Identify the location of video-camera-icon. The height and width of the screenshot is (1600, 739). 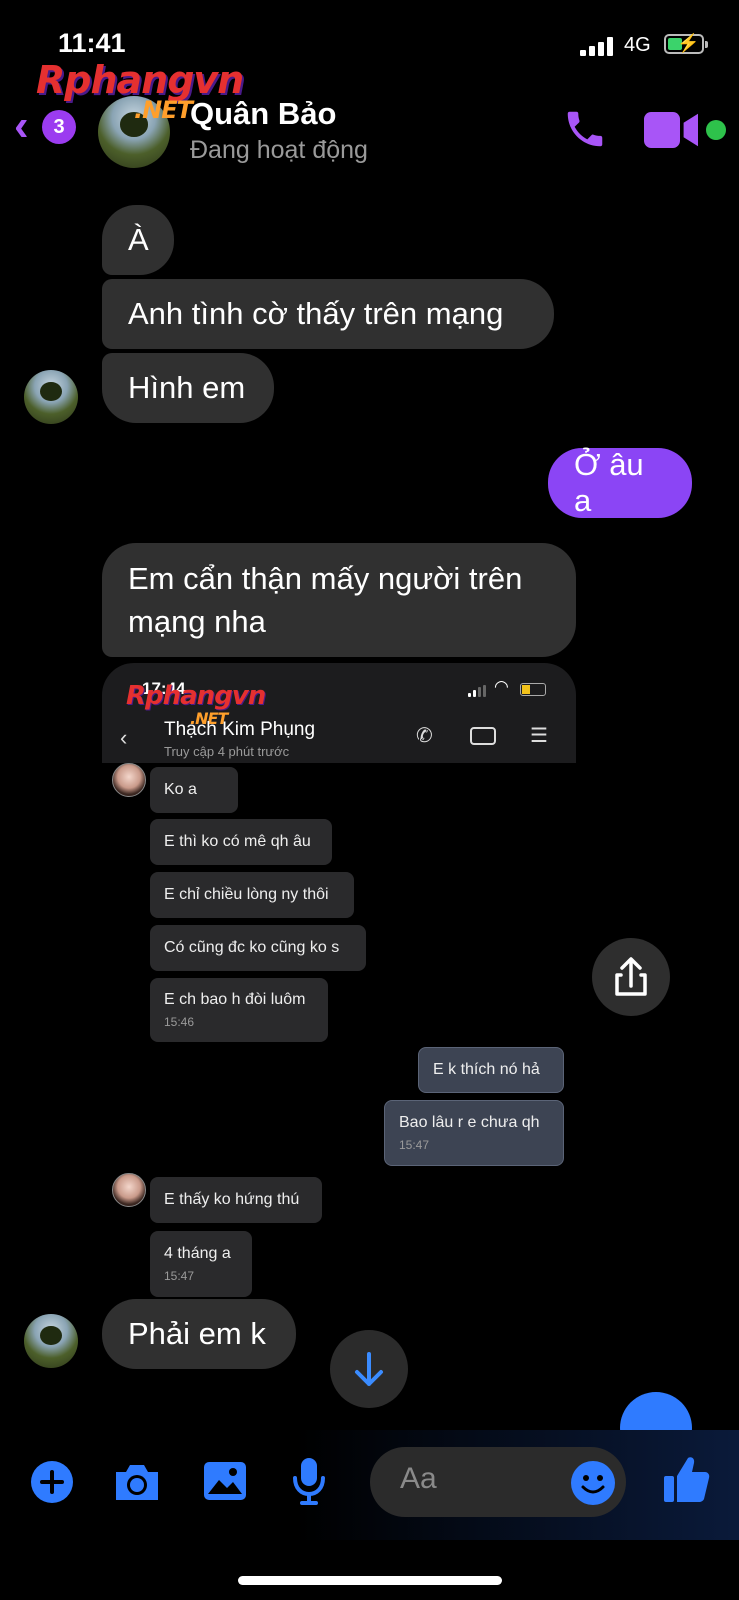
(671, 130).